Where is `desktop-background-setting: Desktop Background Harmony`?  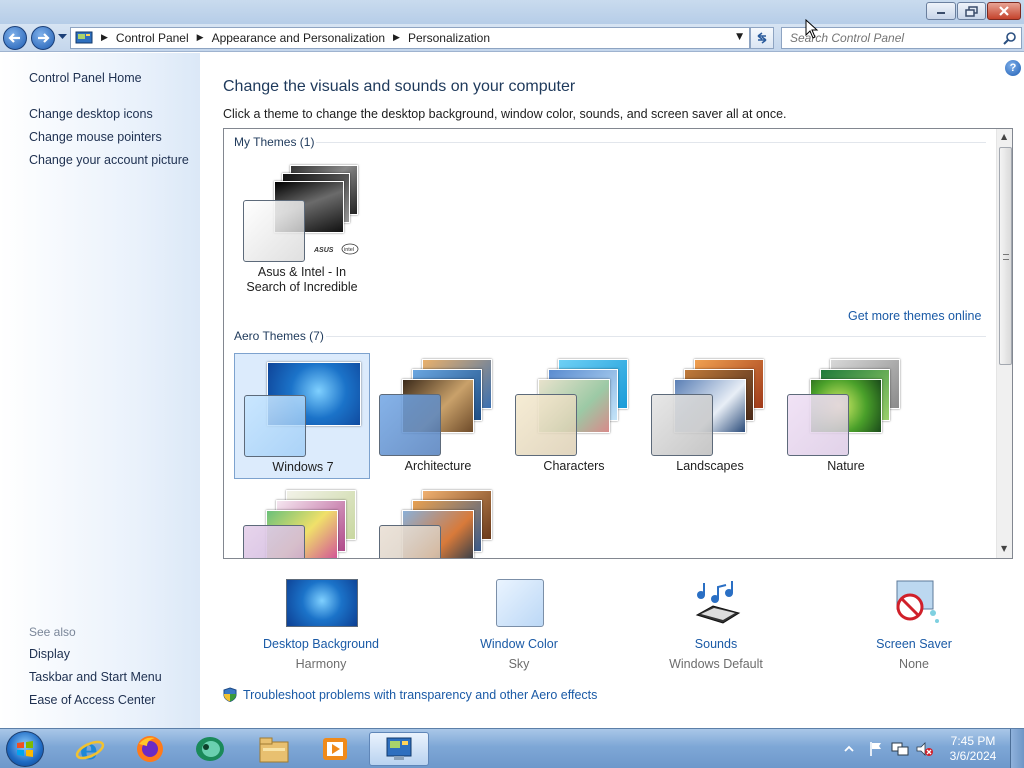 desktop-background-setting: Desktop Background Harmony is located at coordinates (321, 625).